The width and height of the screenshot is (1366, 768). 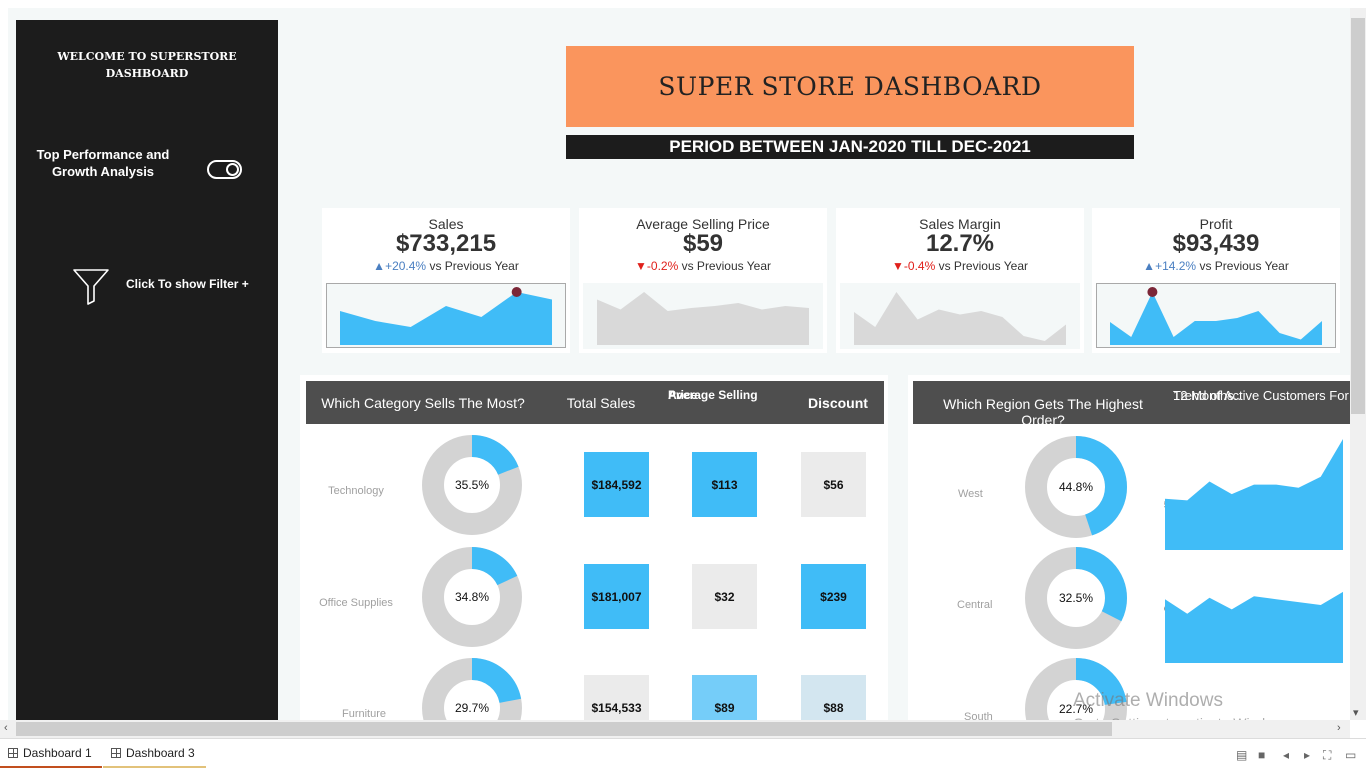 I want to click on scroll-left-arrow-icon: ‹, so click(x=6, y=728).